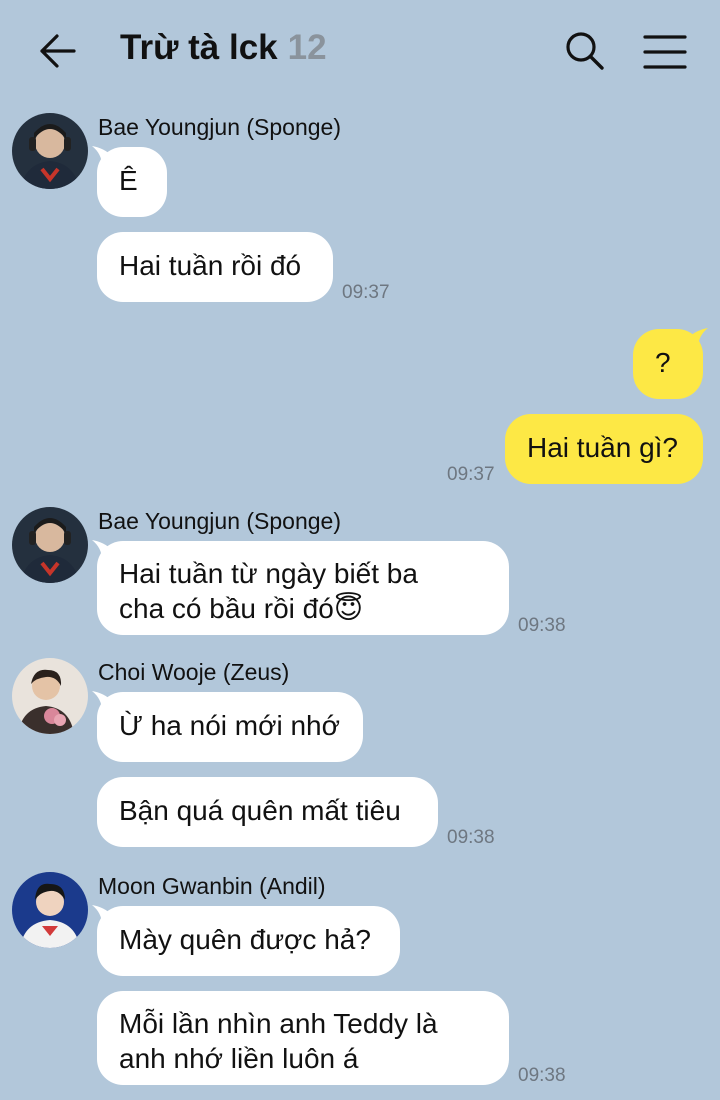 The image size is (720, 1100). Describe the element at coordinates (194, 672) in the screenshot. I see `sender-name: Choi Wooje (Zeus)` at that location.